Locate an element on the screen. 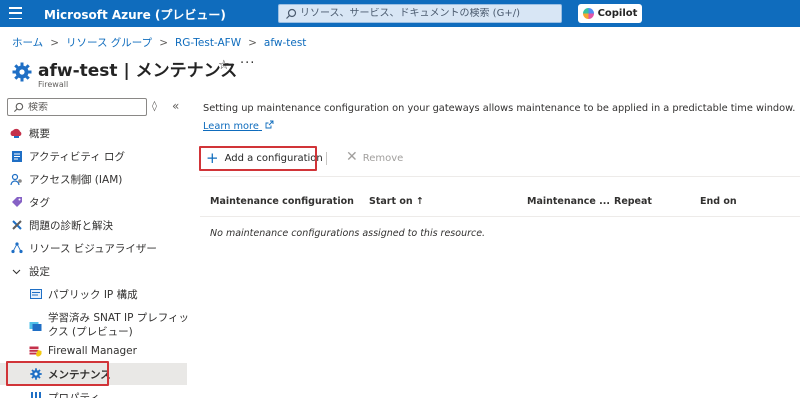 This screenshot has width=800, height=398. sidebar-item-label: Firewall Manager is located at coordinates (92, 351).